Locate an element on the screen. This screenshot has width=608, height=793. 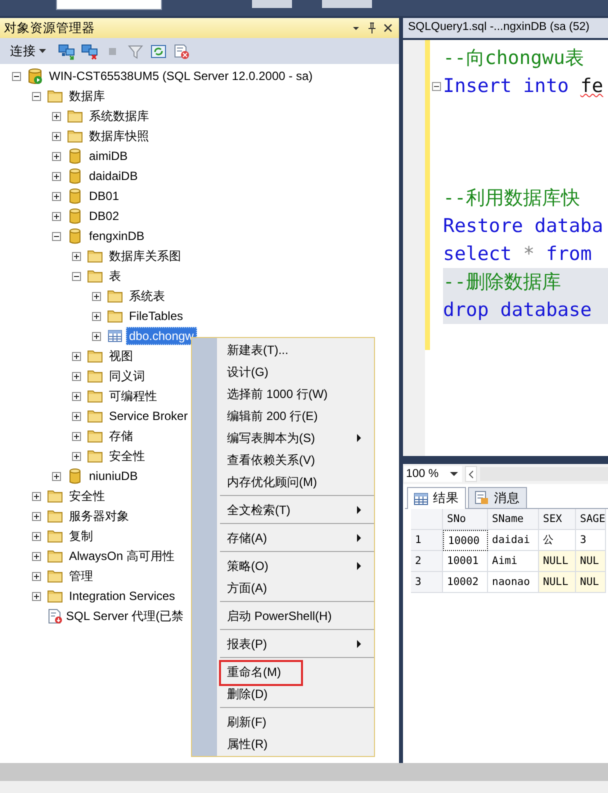
menu-item: 编写表脚本为(S) is located at coordinates (283, 438).